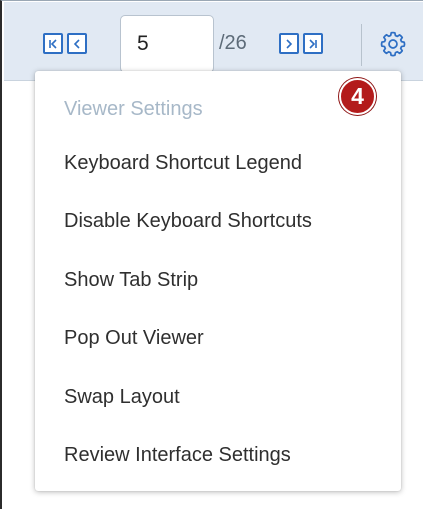 This screenshot has height=509, width=423. What do you see at coordinates (134, 338) in the screenshot?
I see `menu-item-pop-out-viewer: Pop Out Viewer` at bounding box center [134, 338].